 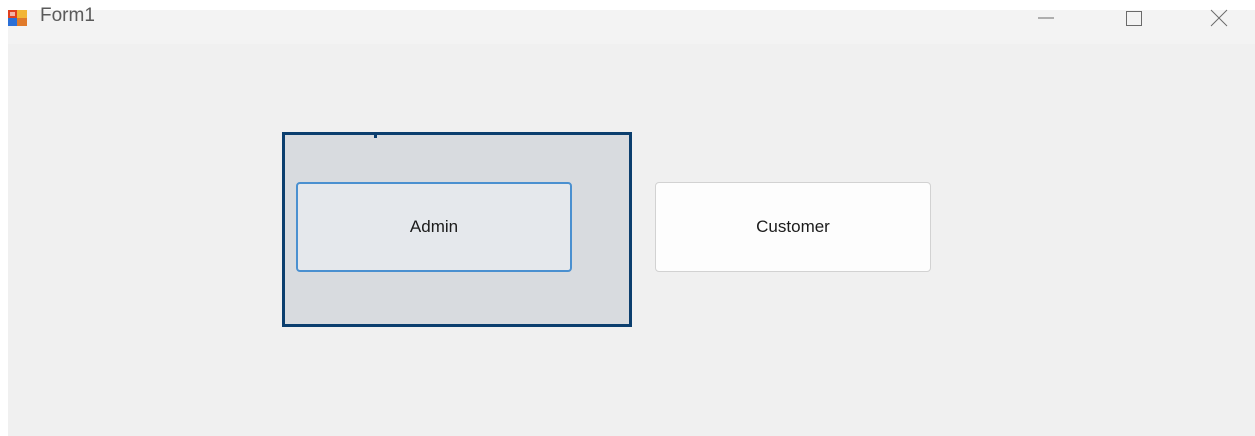 I want to click on app-icon, so click(x=19, y=18).